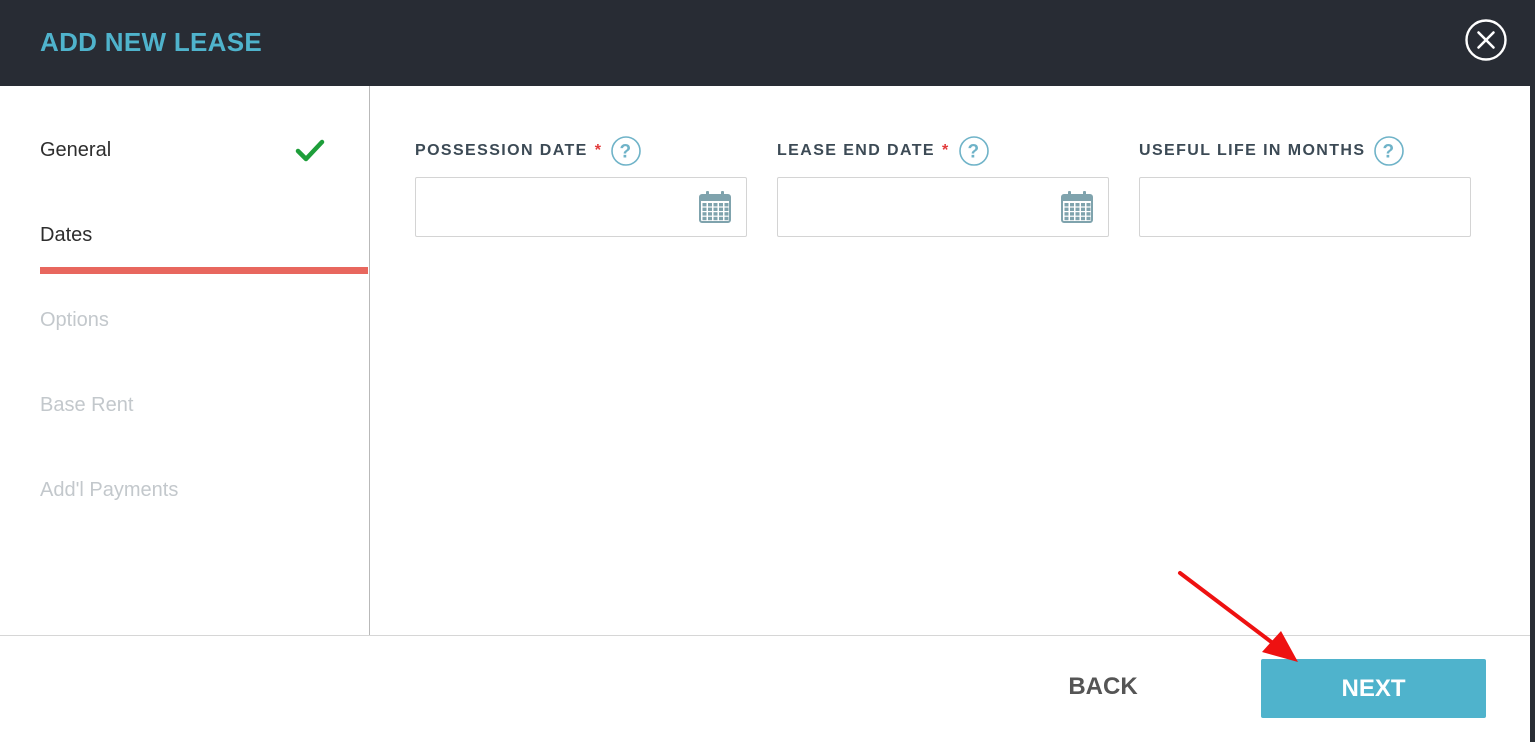  What do you see at coordinates (767, 43) in the screenshot?
I see `modal-header: ADD NEW LEASE` at bounding box center [767, 43].